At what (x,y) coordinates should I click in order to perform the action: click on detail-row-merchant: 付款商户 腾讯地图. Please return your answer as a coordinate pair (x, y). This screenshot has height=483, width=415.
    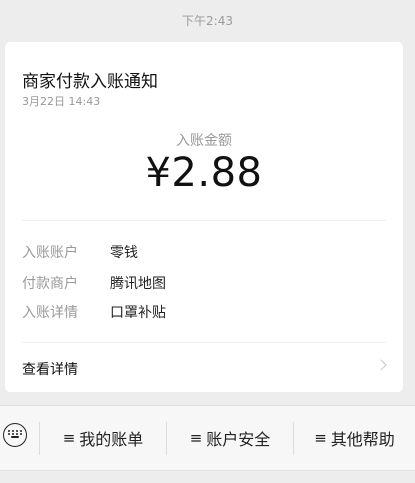
    Looking at the image, I should click on (94, 283).